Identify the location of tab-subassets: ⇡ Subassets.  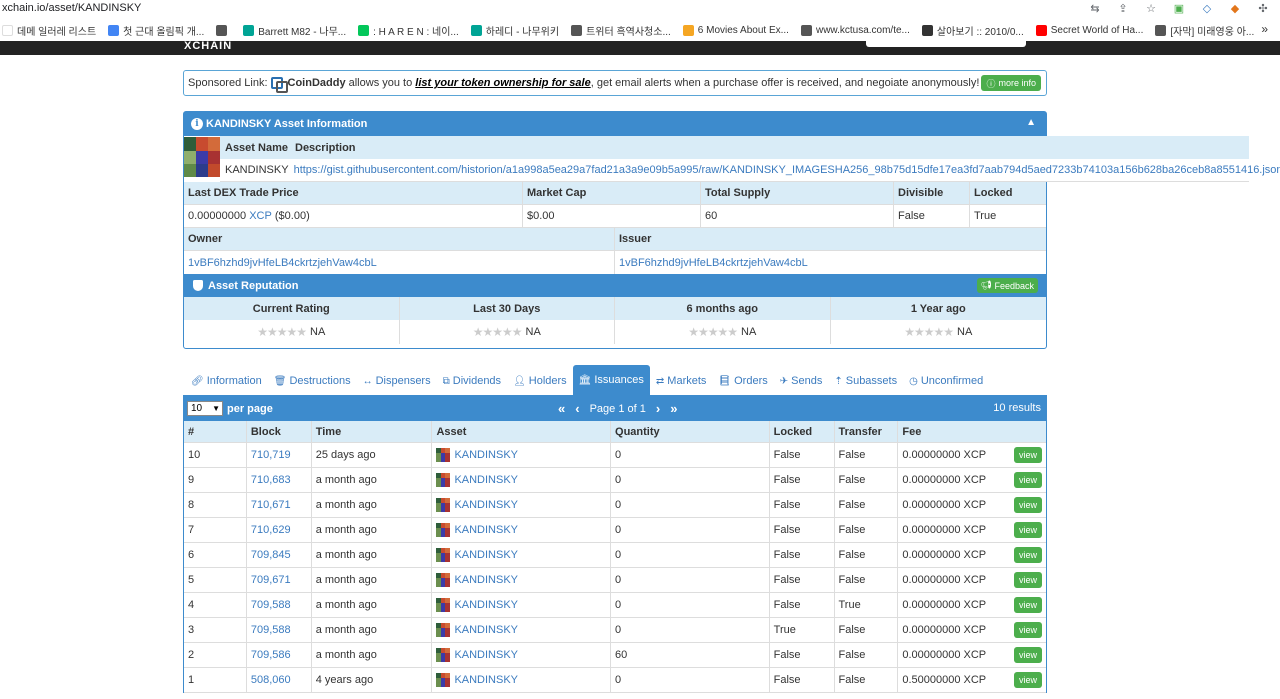
(865, 381).